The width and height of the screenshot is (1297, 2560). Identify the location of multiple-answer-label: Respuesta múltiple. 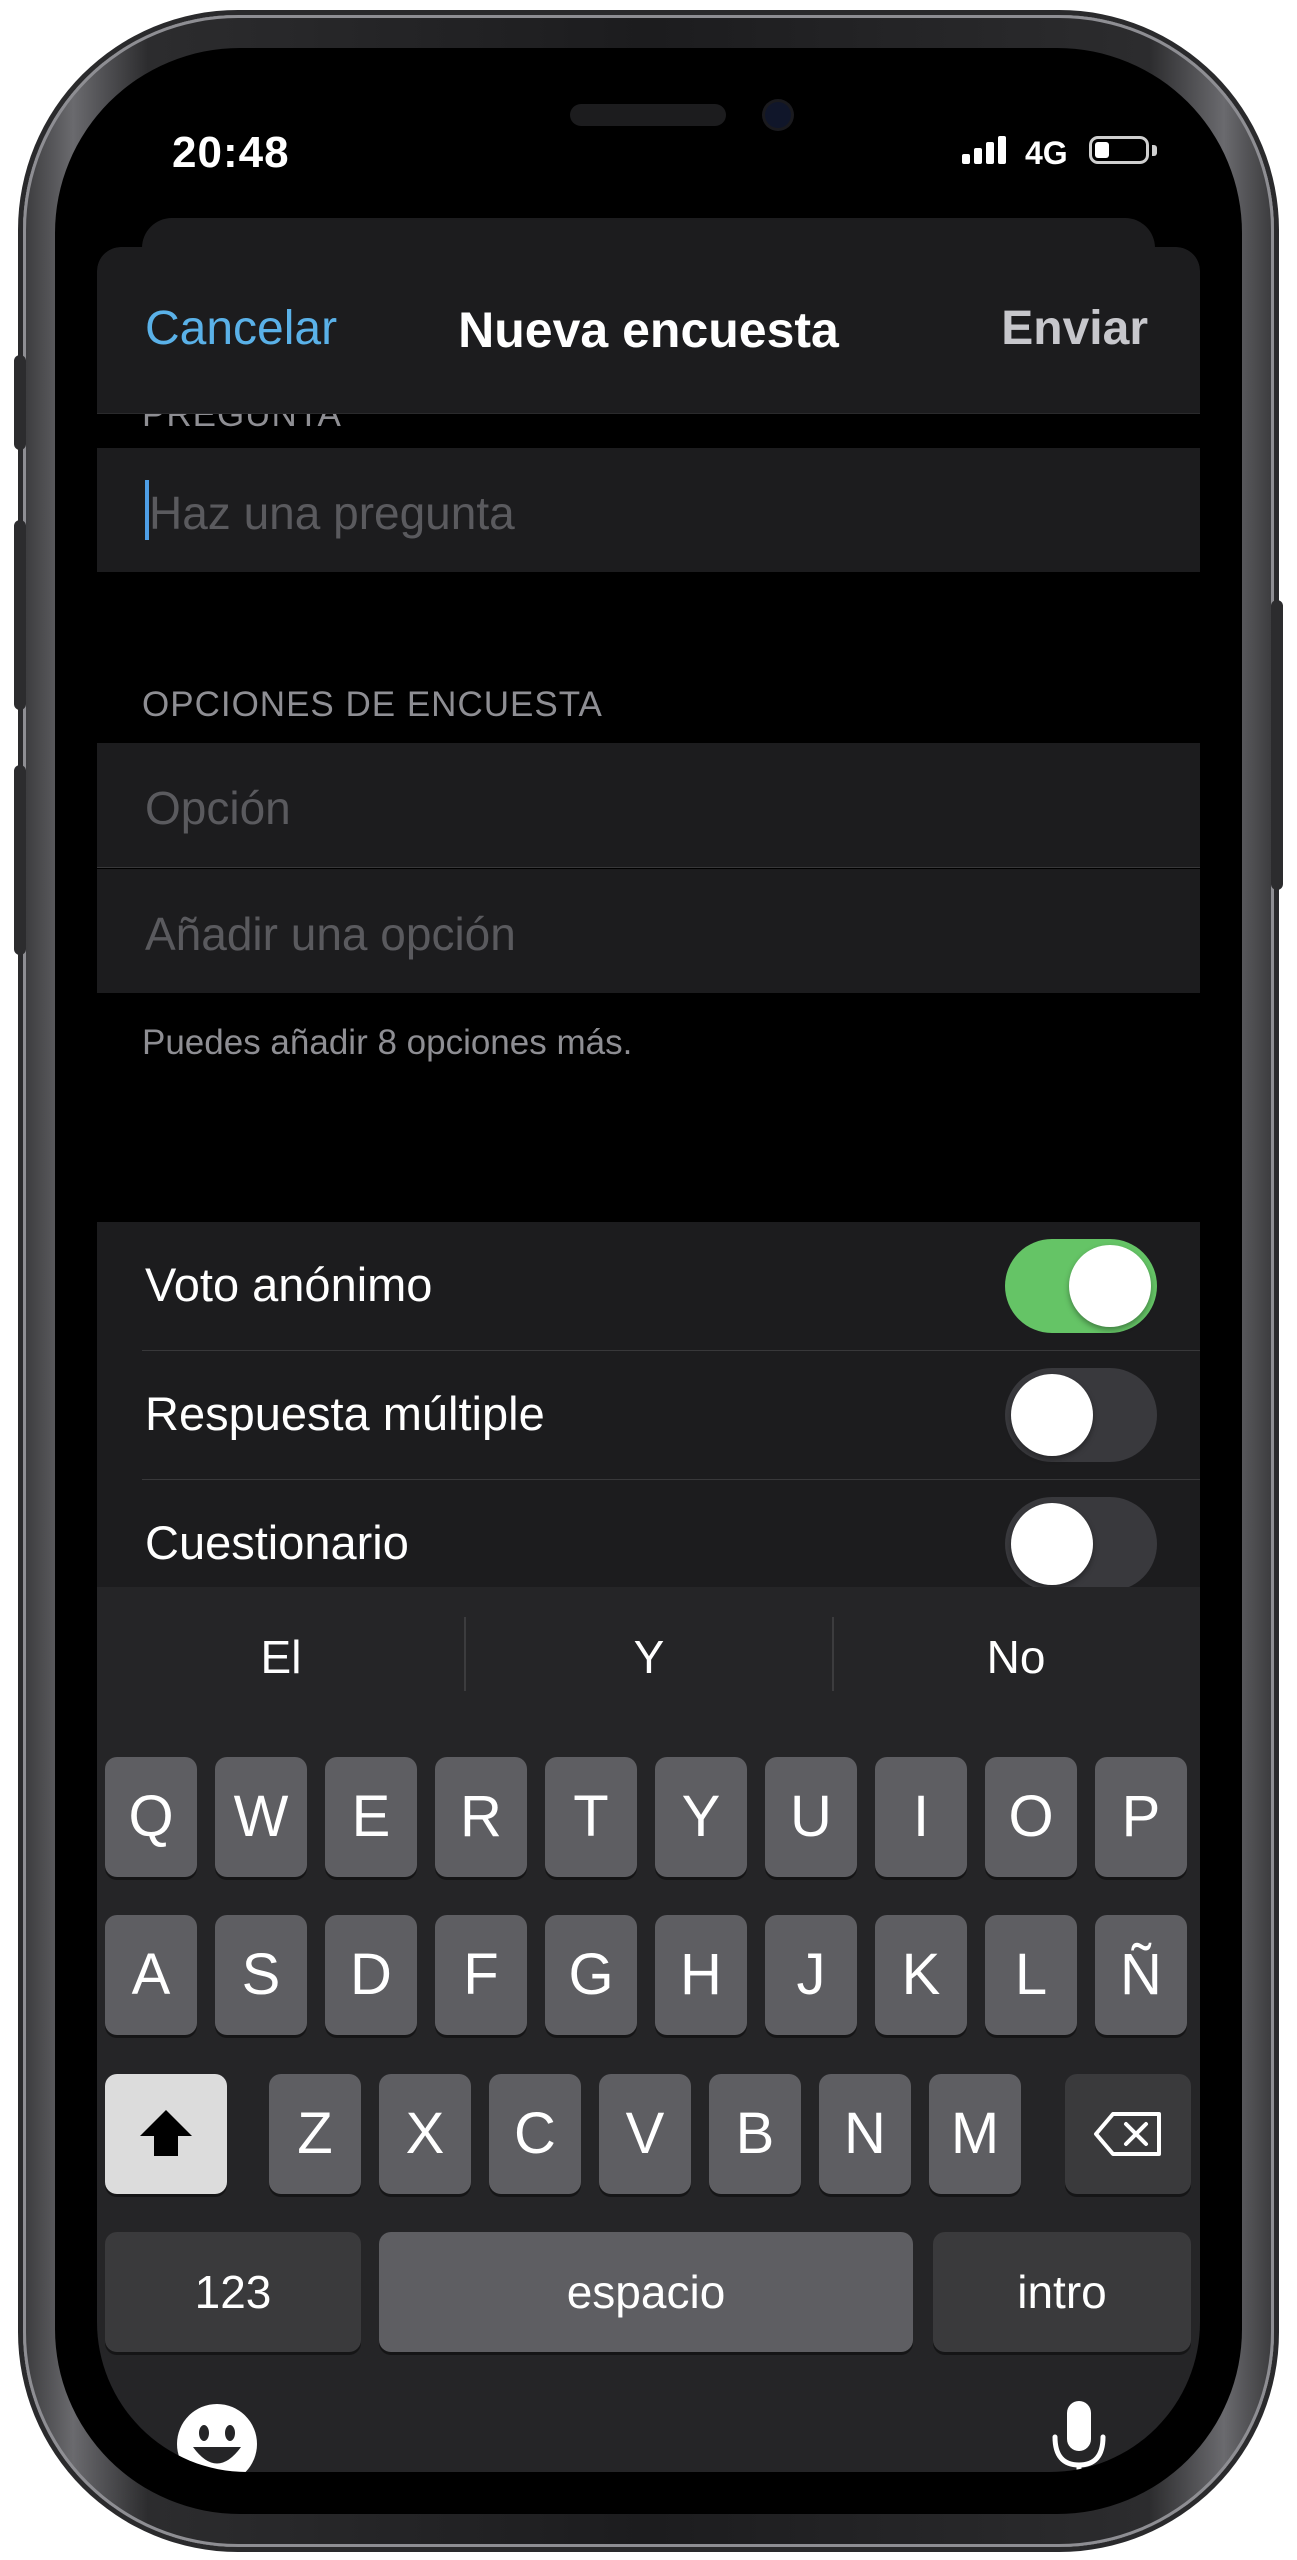
(345, 1413).